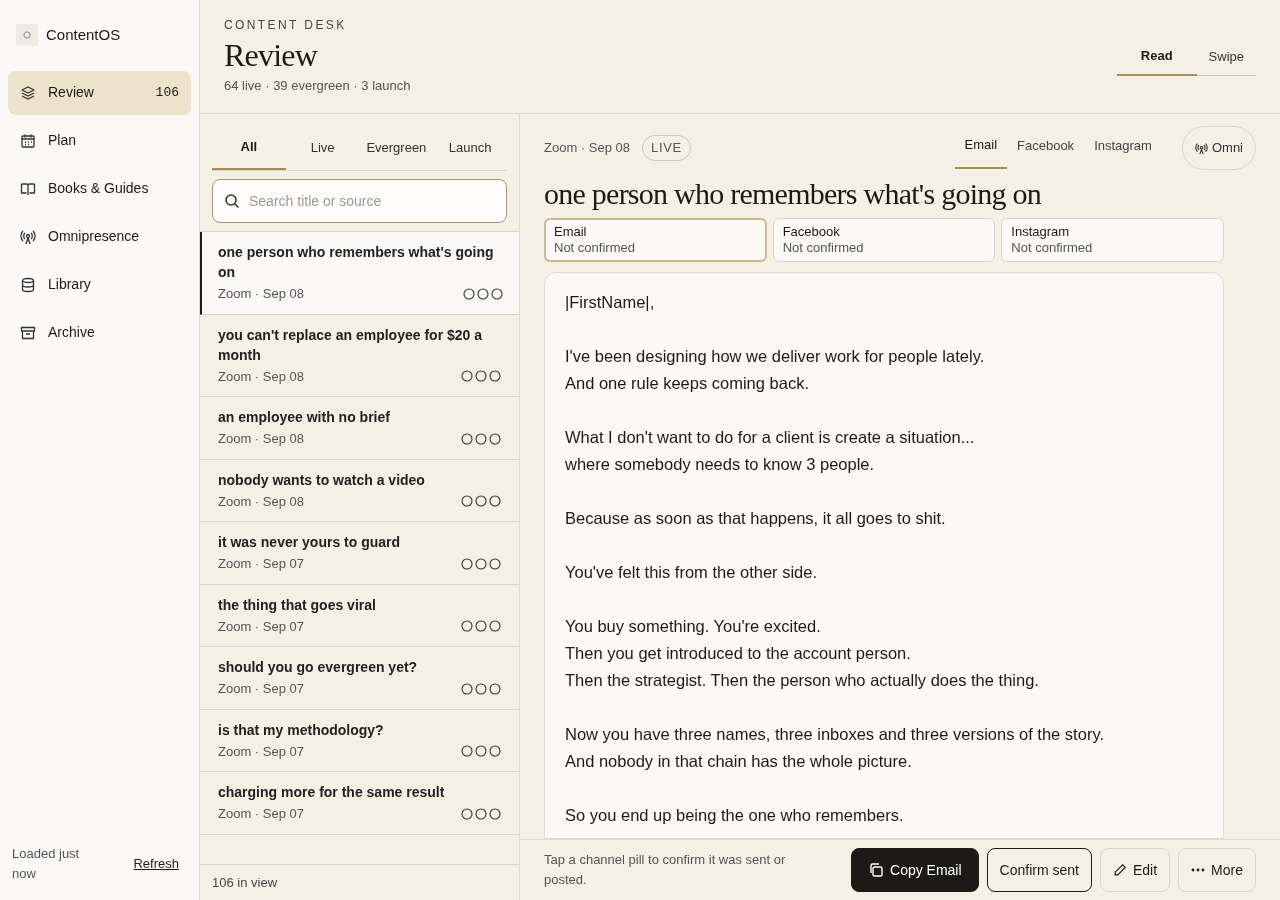 The image size is (1280, 900). Describe the element at coordinates (470, 148) in the screenshot. I see `filter-tab: Launch` at that location.